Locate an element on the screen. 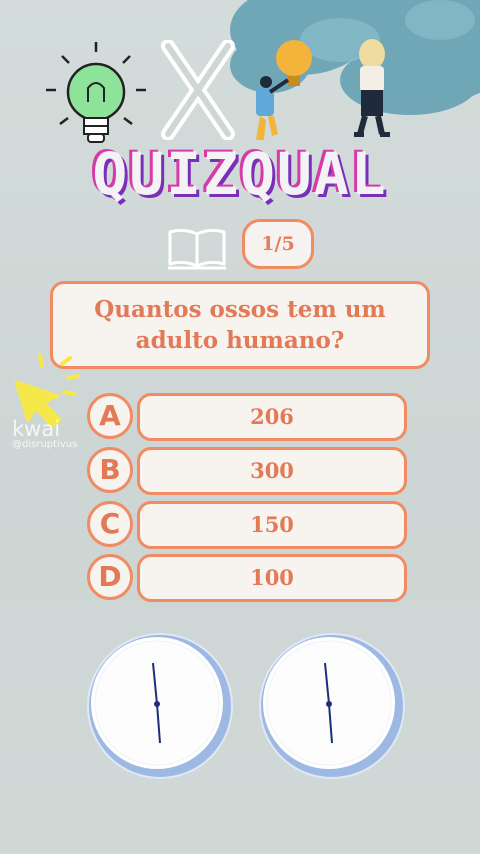 Image resolution: width=480 pixels, height=854 pixels. kwai-watermark: kwai @disruptivus is located at coordinates (44, 433).